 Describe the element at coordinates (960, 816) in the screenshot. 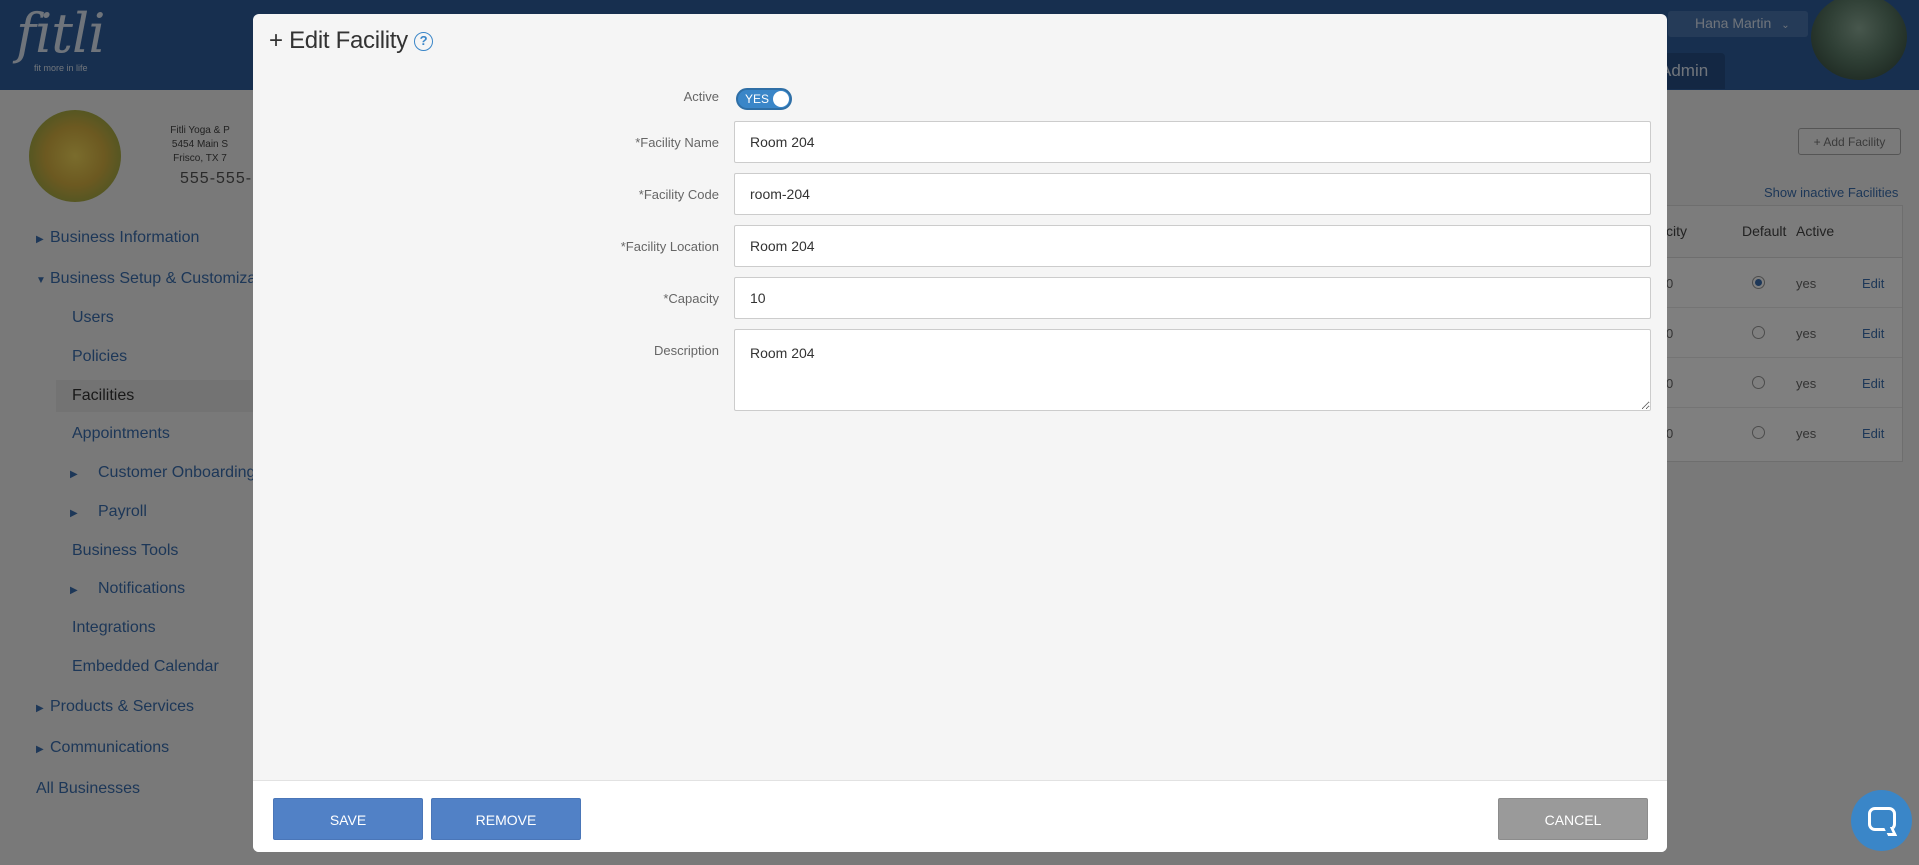

I see `modal-footer: SAVE REMOVE CANCEL` at that location.